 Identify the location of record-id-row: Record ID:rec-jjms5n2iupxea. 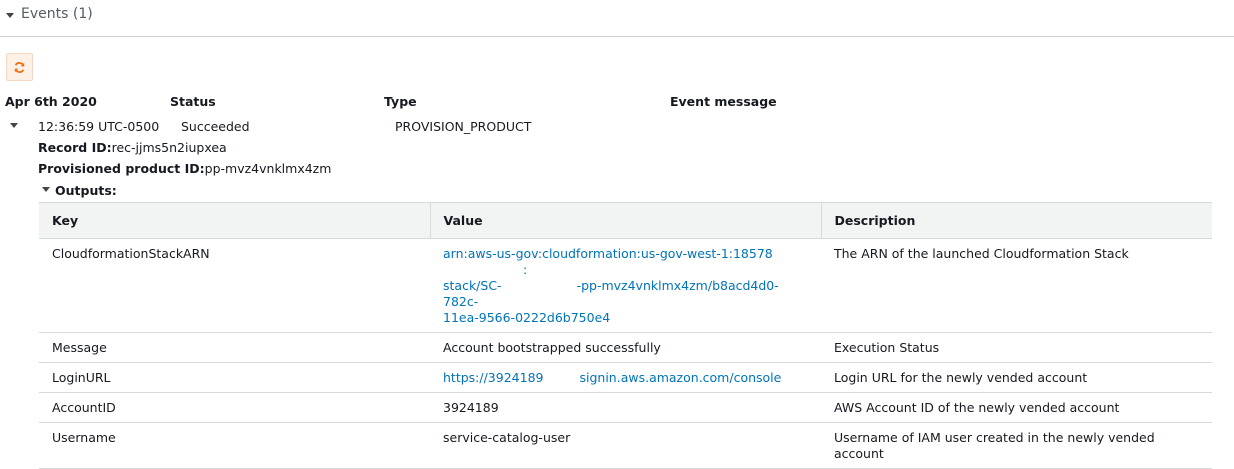
(132, 147).